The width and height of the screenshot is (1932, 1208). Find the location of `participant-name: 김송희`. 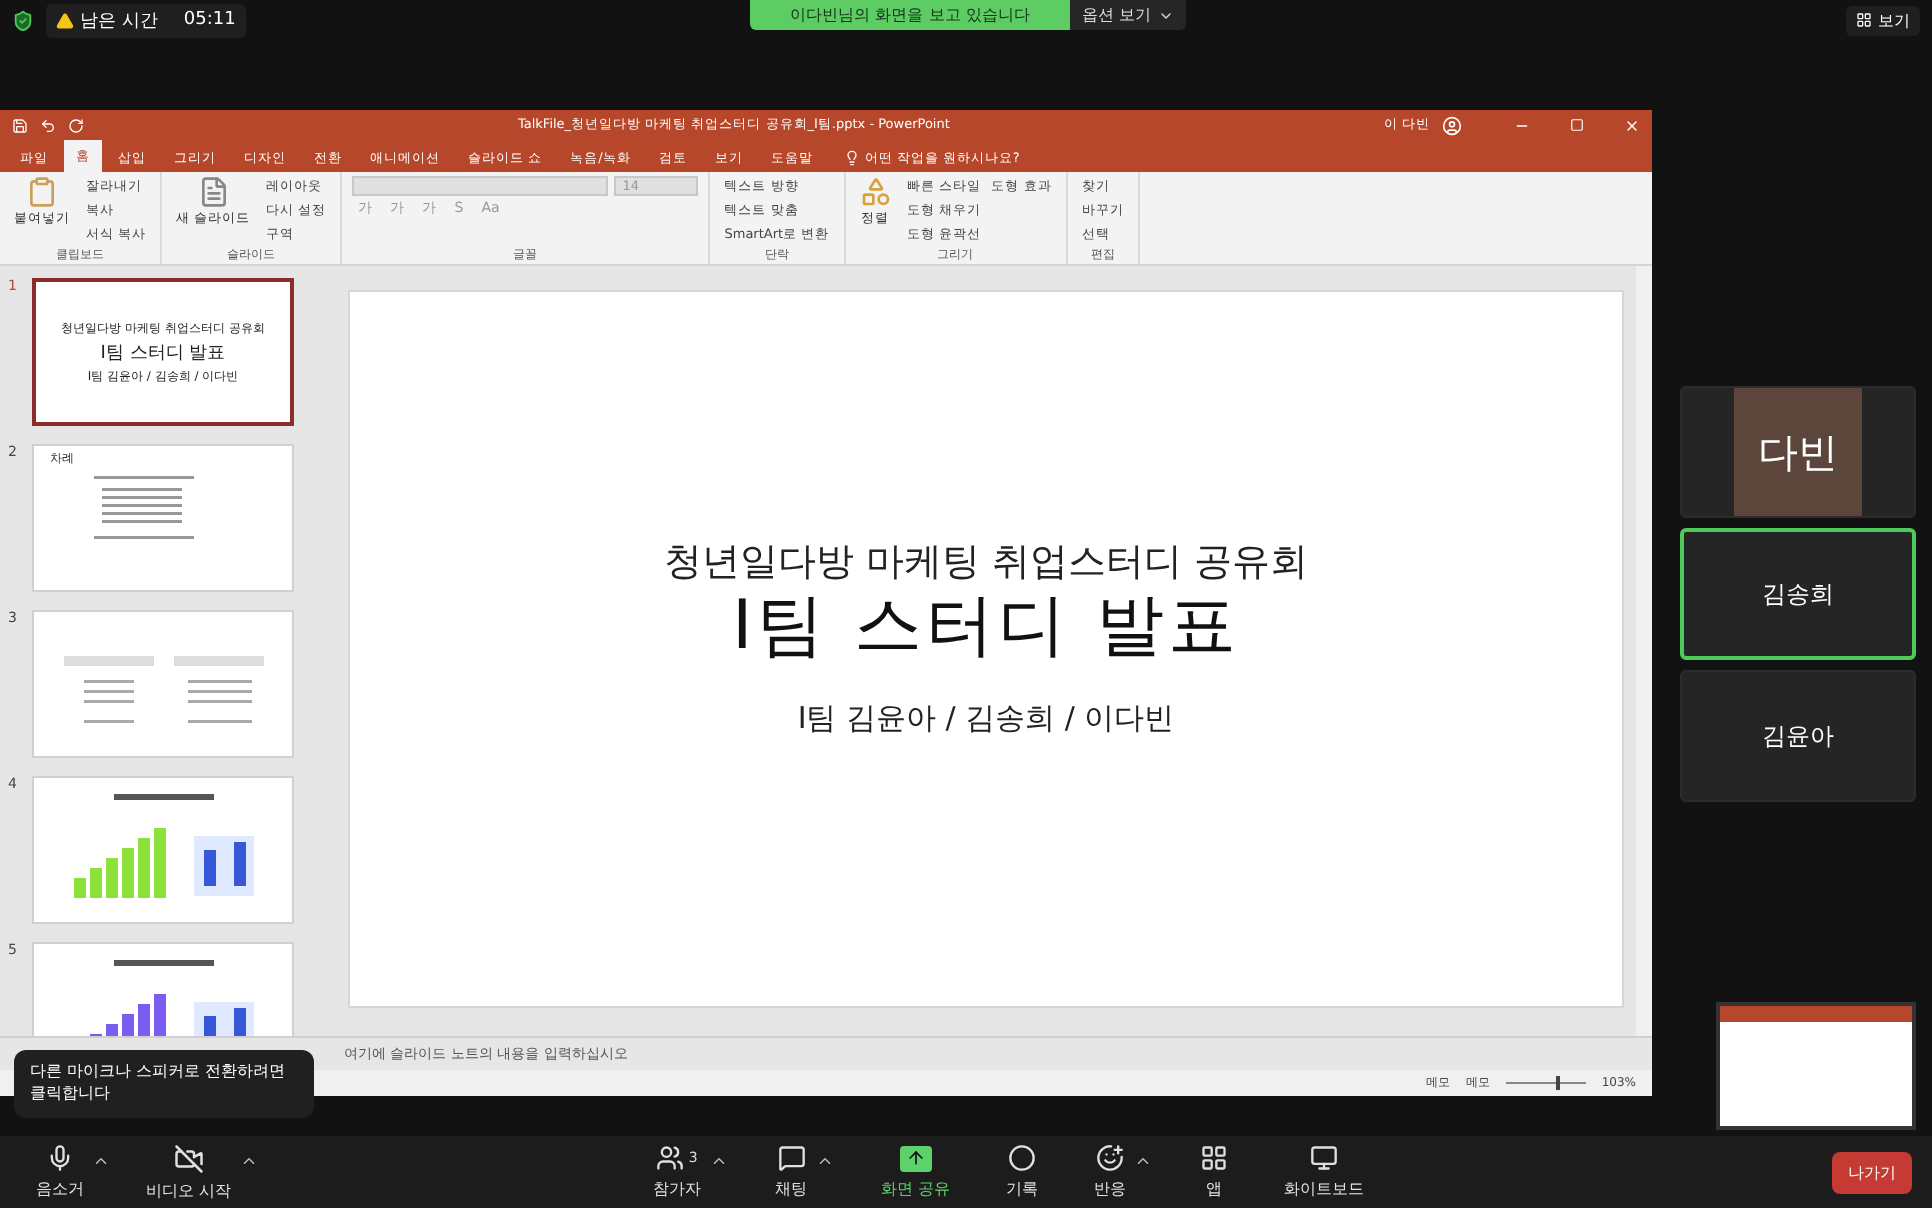

participant-name: 김송희 is located at coordinates (1798, 594).